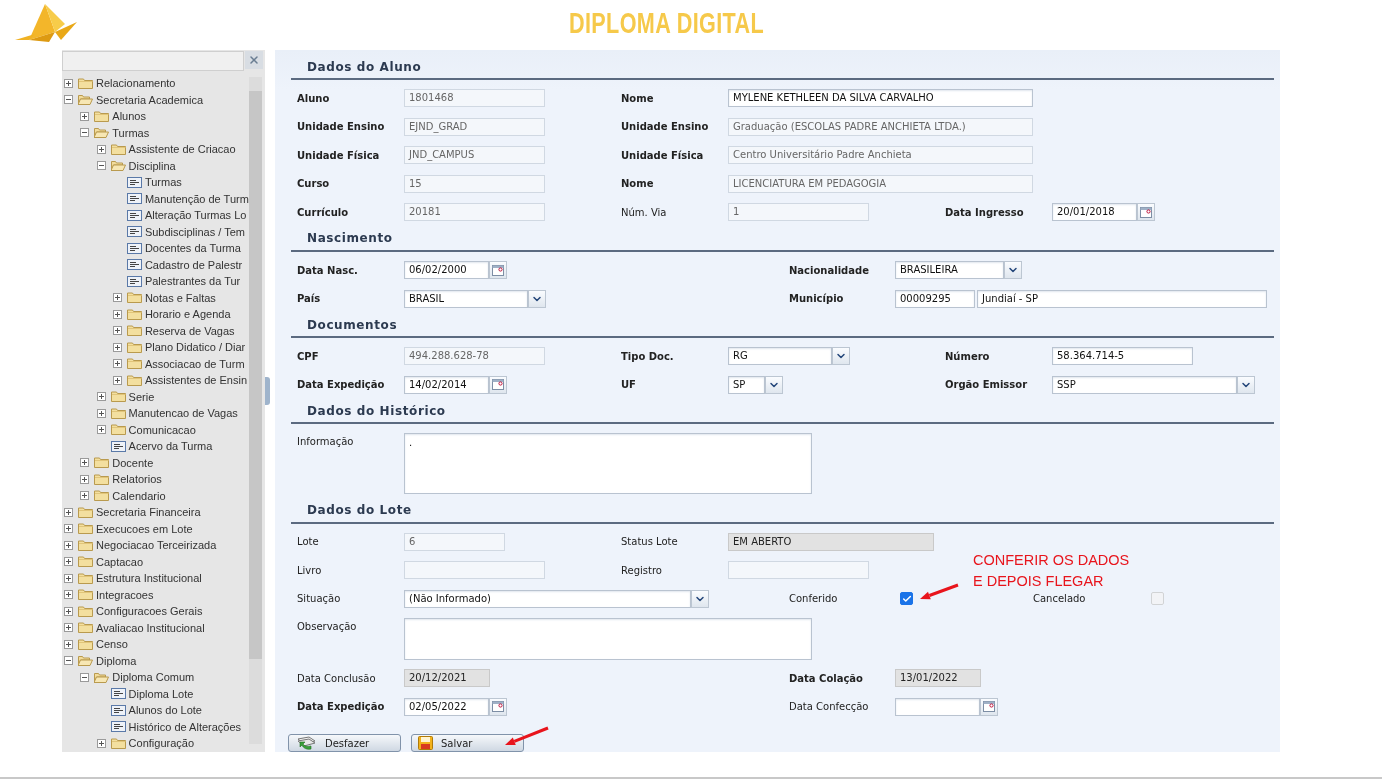 The width and height of the screenshot is (1382, 780). Describe the element at coordinates (136, 83) in the screenshot. I see `tree-item: Relacionamento` at that location.